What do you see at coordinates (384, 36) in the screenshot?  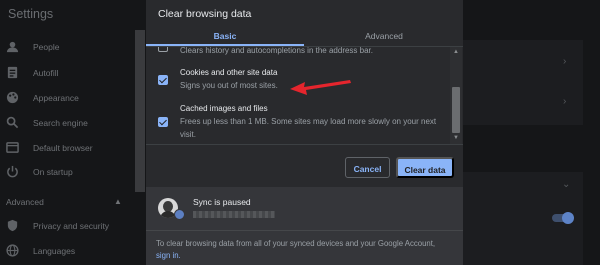 I see `tab-advanced: Advanced` at bounding box center [384, 36].